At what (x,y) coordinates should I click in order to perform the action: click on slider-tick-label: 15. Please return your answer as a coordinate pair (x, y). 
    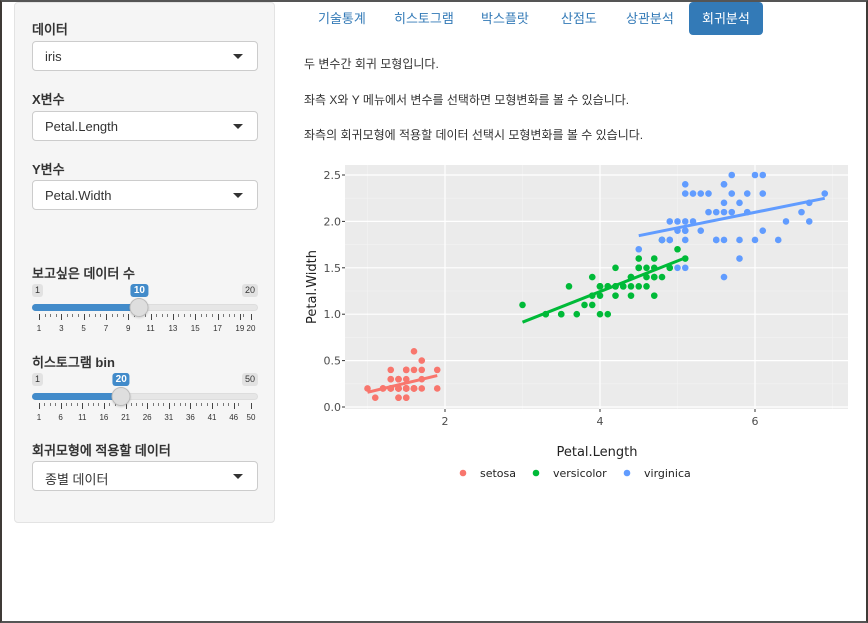
    Looking at the image, I should click on (195, 328).